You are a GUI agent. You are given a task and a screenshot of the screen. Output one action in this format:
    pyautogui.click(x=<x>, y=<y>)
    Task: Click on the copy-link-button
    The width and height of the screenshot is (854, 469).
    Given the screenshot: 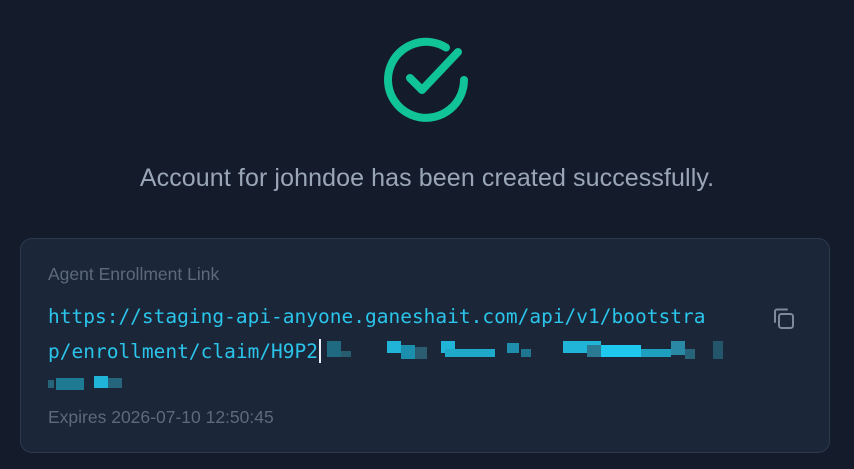 What is the action you would take?
    pyautogui.click(x=784, y=319)
    